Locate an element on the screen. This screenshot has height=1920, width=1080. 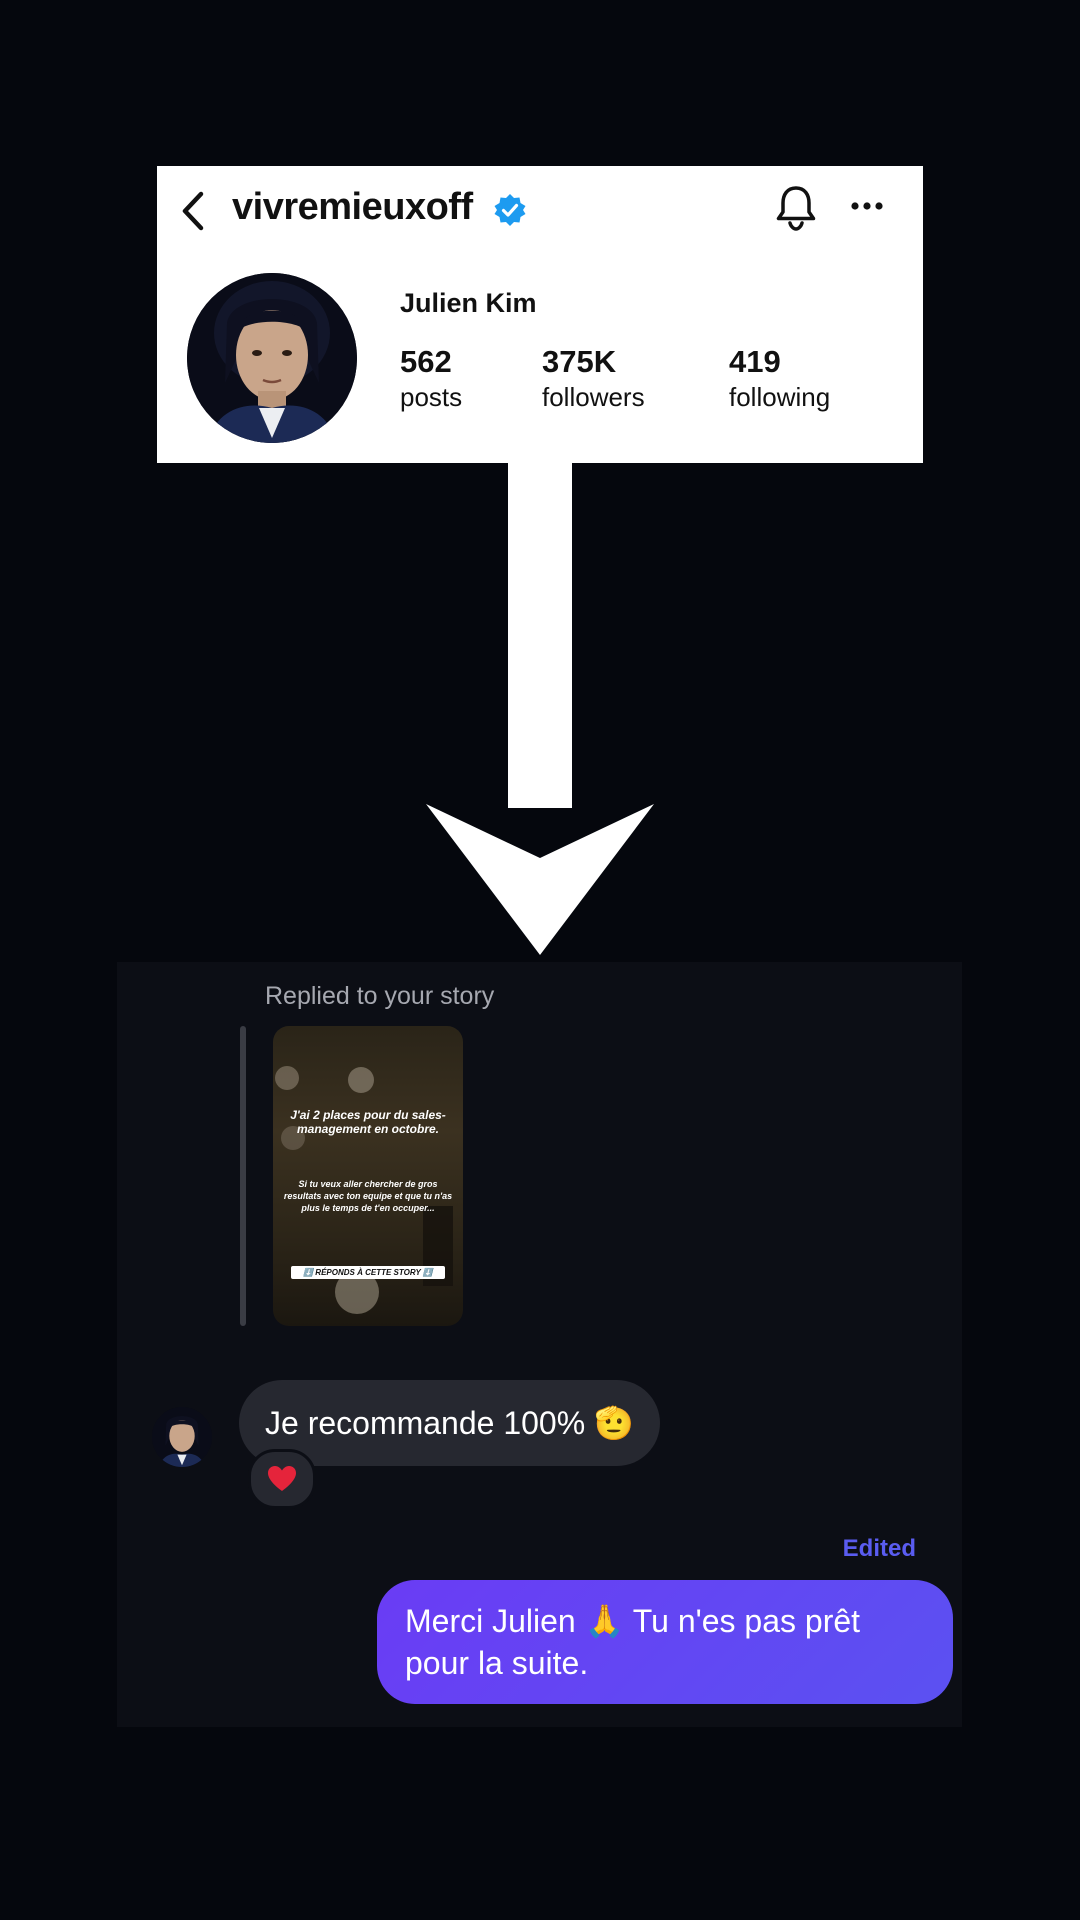
down-arrow-icon is located at coordinates (540, 709).